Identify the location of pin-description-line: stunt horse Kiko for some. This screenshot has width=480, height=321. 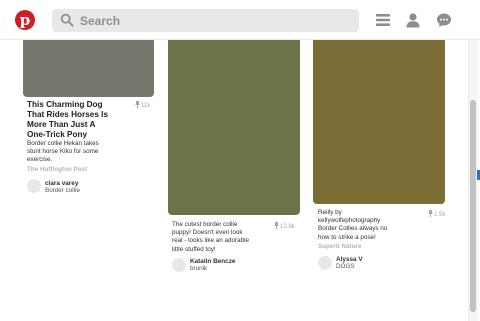
(63, 152).